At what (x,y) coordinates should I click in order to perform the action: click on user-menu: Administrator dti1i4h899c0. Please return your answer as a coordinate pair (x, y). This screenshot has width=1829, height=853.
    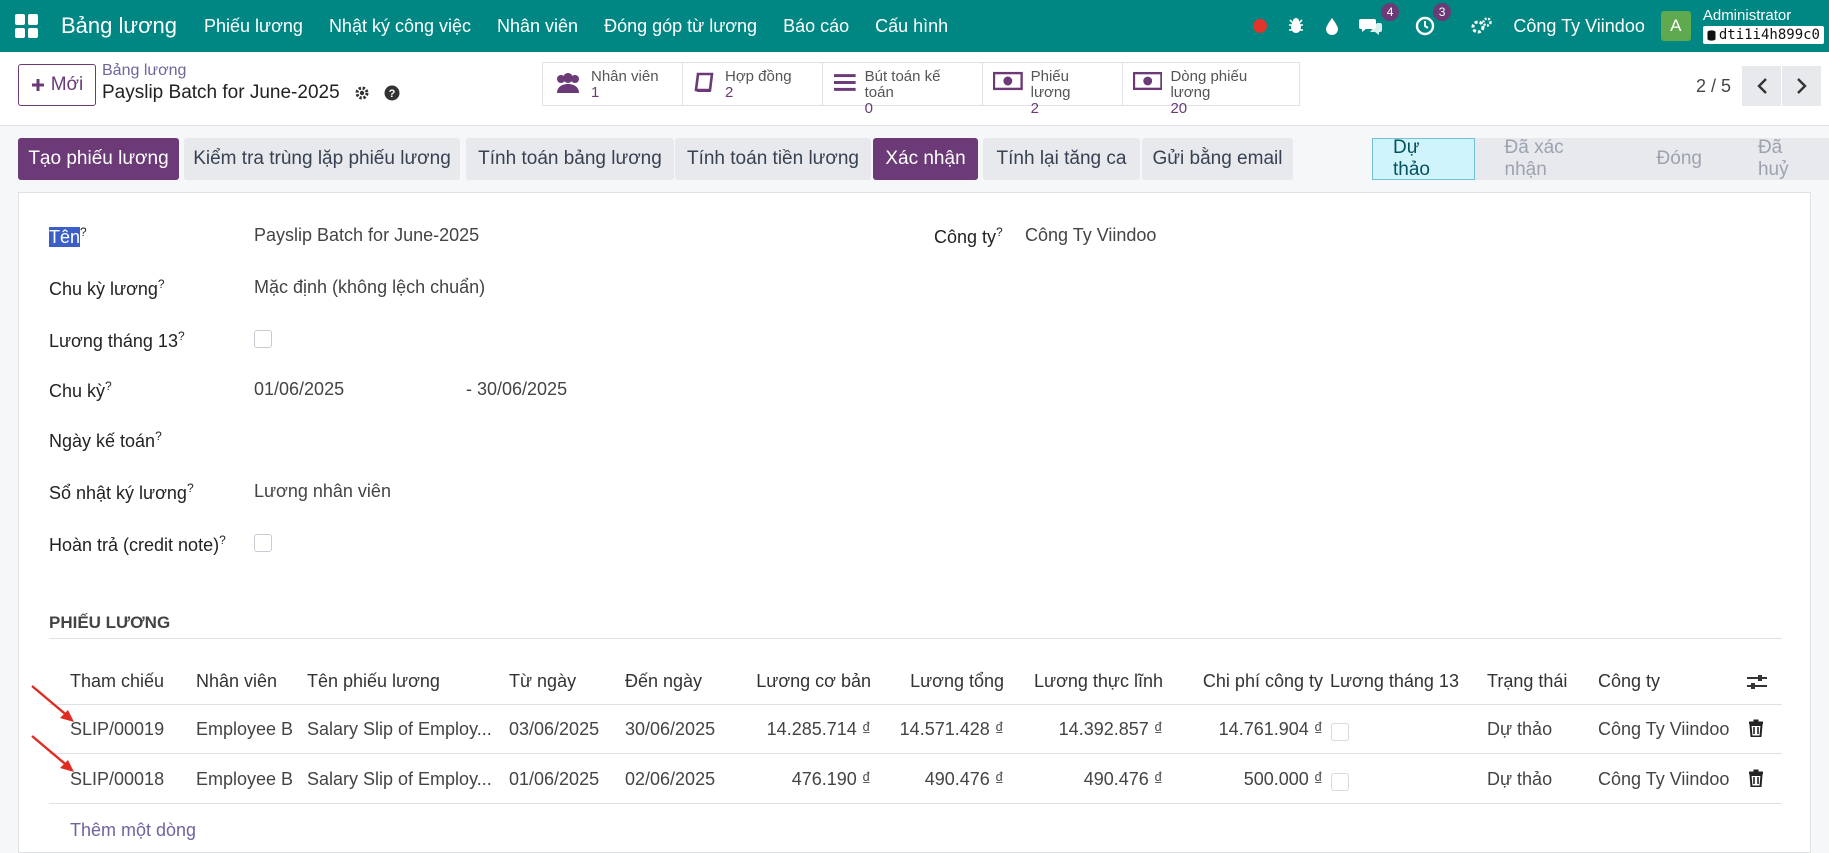
    Looking at the image, I should click on (1763, 25).